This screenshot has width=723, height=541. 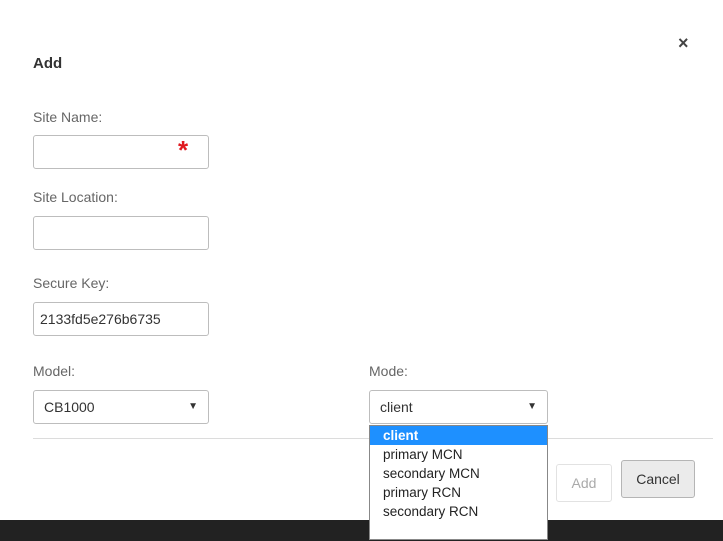 I want to click on mode-option-secondary-mcn: secondary MCN, so click(x=458, y=473).